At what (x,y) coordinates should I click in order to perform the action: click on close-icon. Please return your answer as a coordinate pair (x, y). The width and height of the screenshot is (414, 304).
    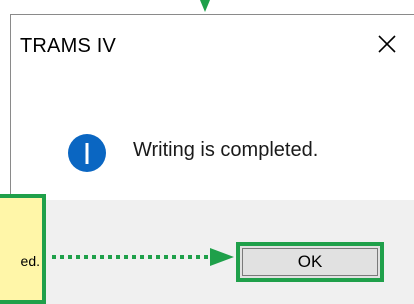
    Looking at the image, I should click on (387, 44).